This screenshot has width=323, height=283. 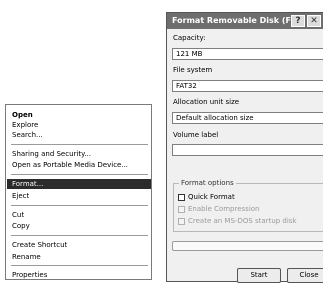 I want to click on capacity-select: 121 MB ▼, so click(x=247, y=54).